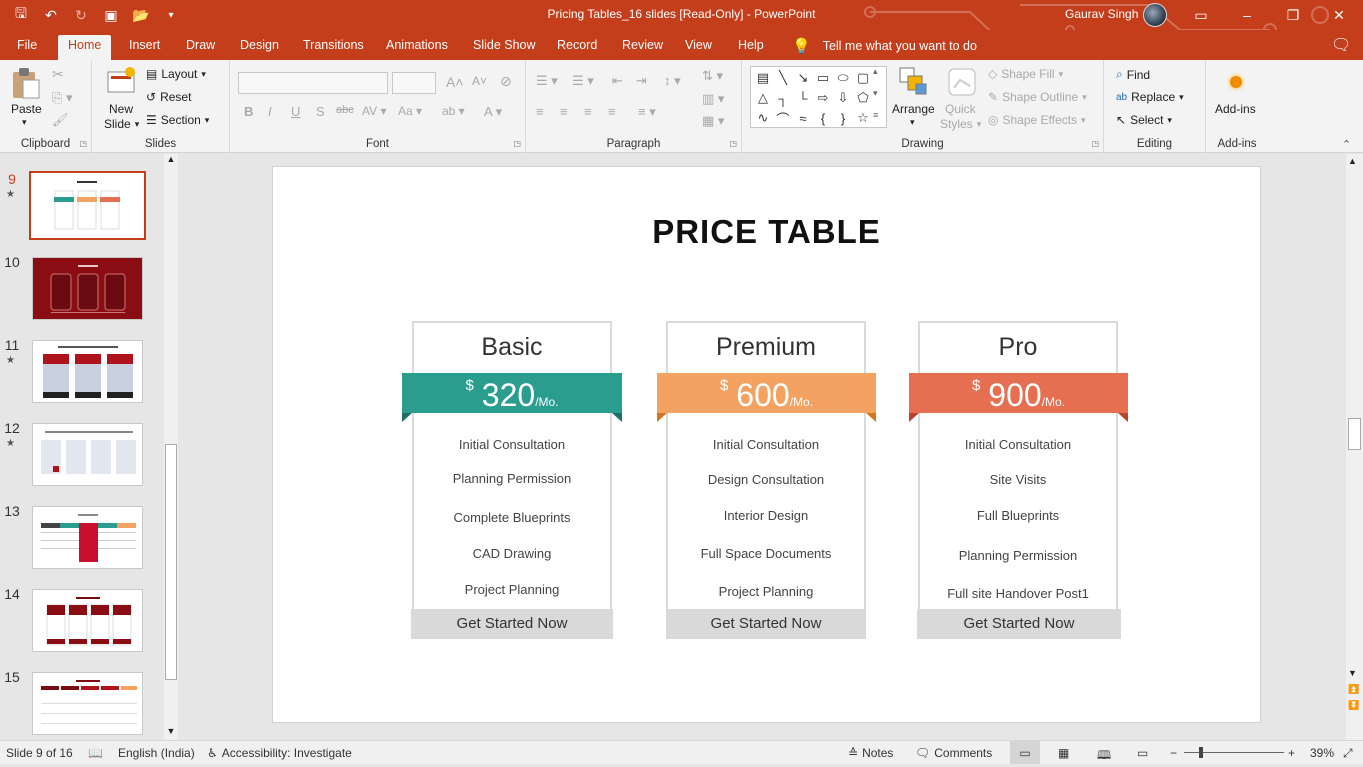 Image resolution: width=1363 pixels, height=767 pixels. I want to click on shapes-gallery: ▤ ╲ ↘ ▭ ⬭ ▢ △ ┐ └ ⇨ ⇩ ⬠ ∿ ⌒ ≈ { } ☆, so click(818, 97).